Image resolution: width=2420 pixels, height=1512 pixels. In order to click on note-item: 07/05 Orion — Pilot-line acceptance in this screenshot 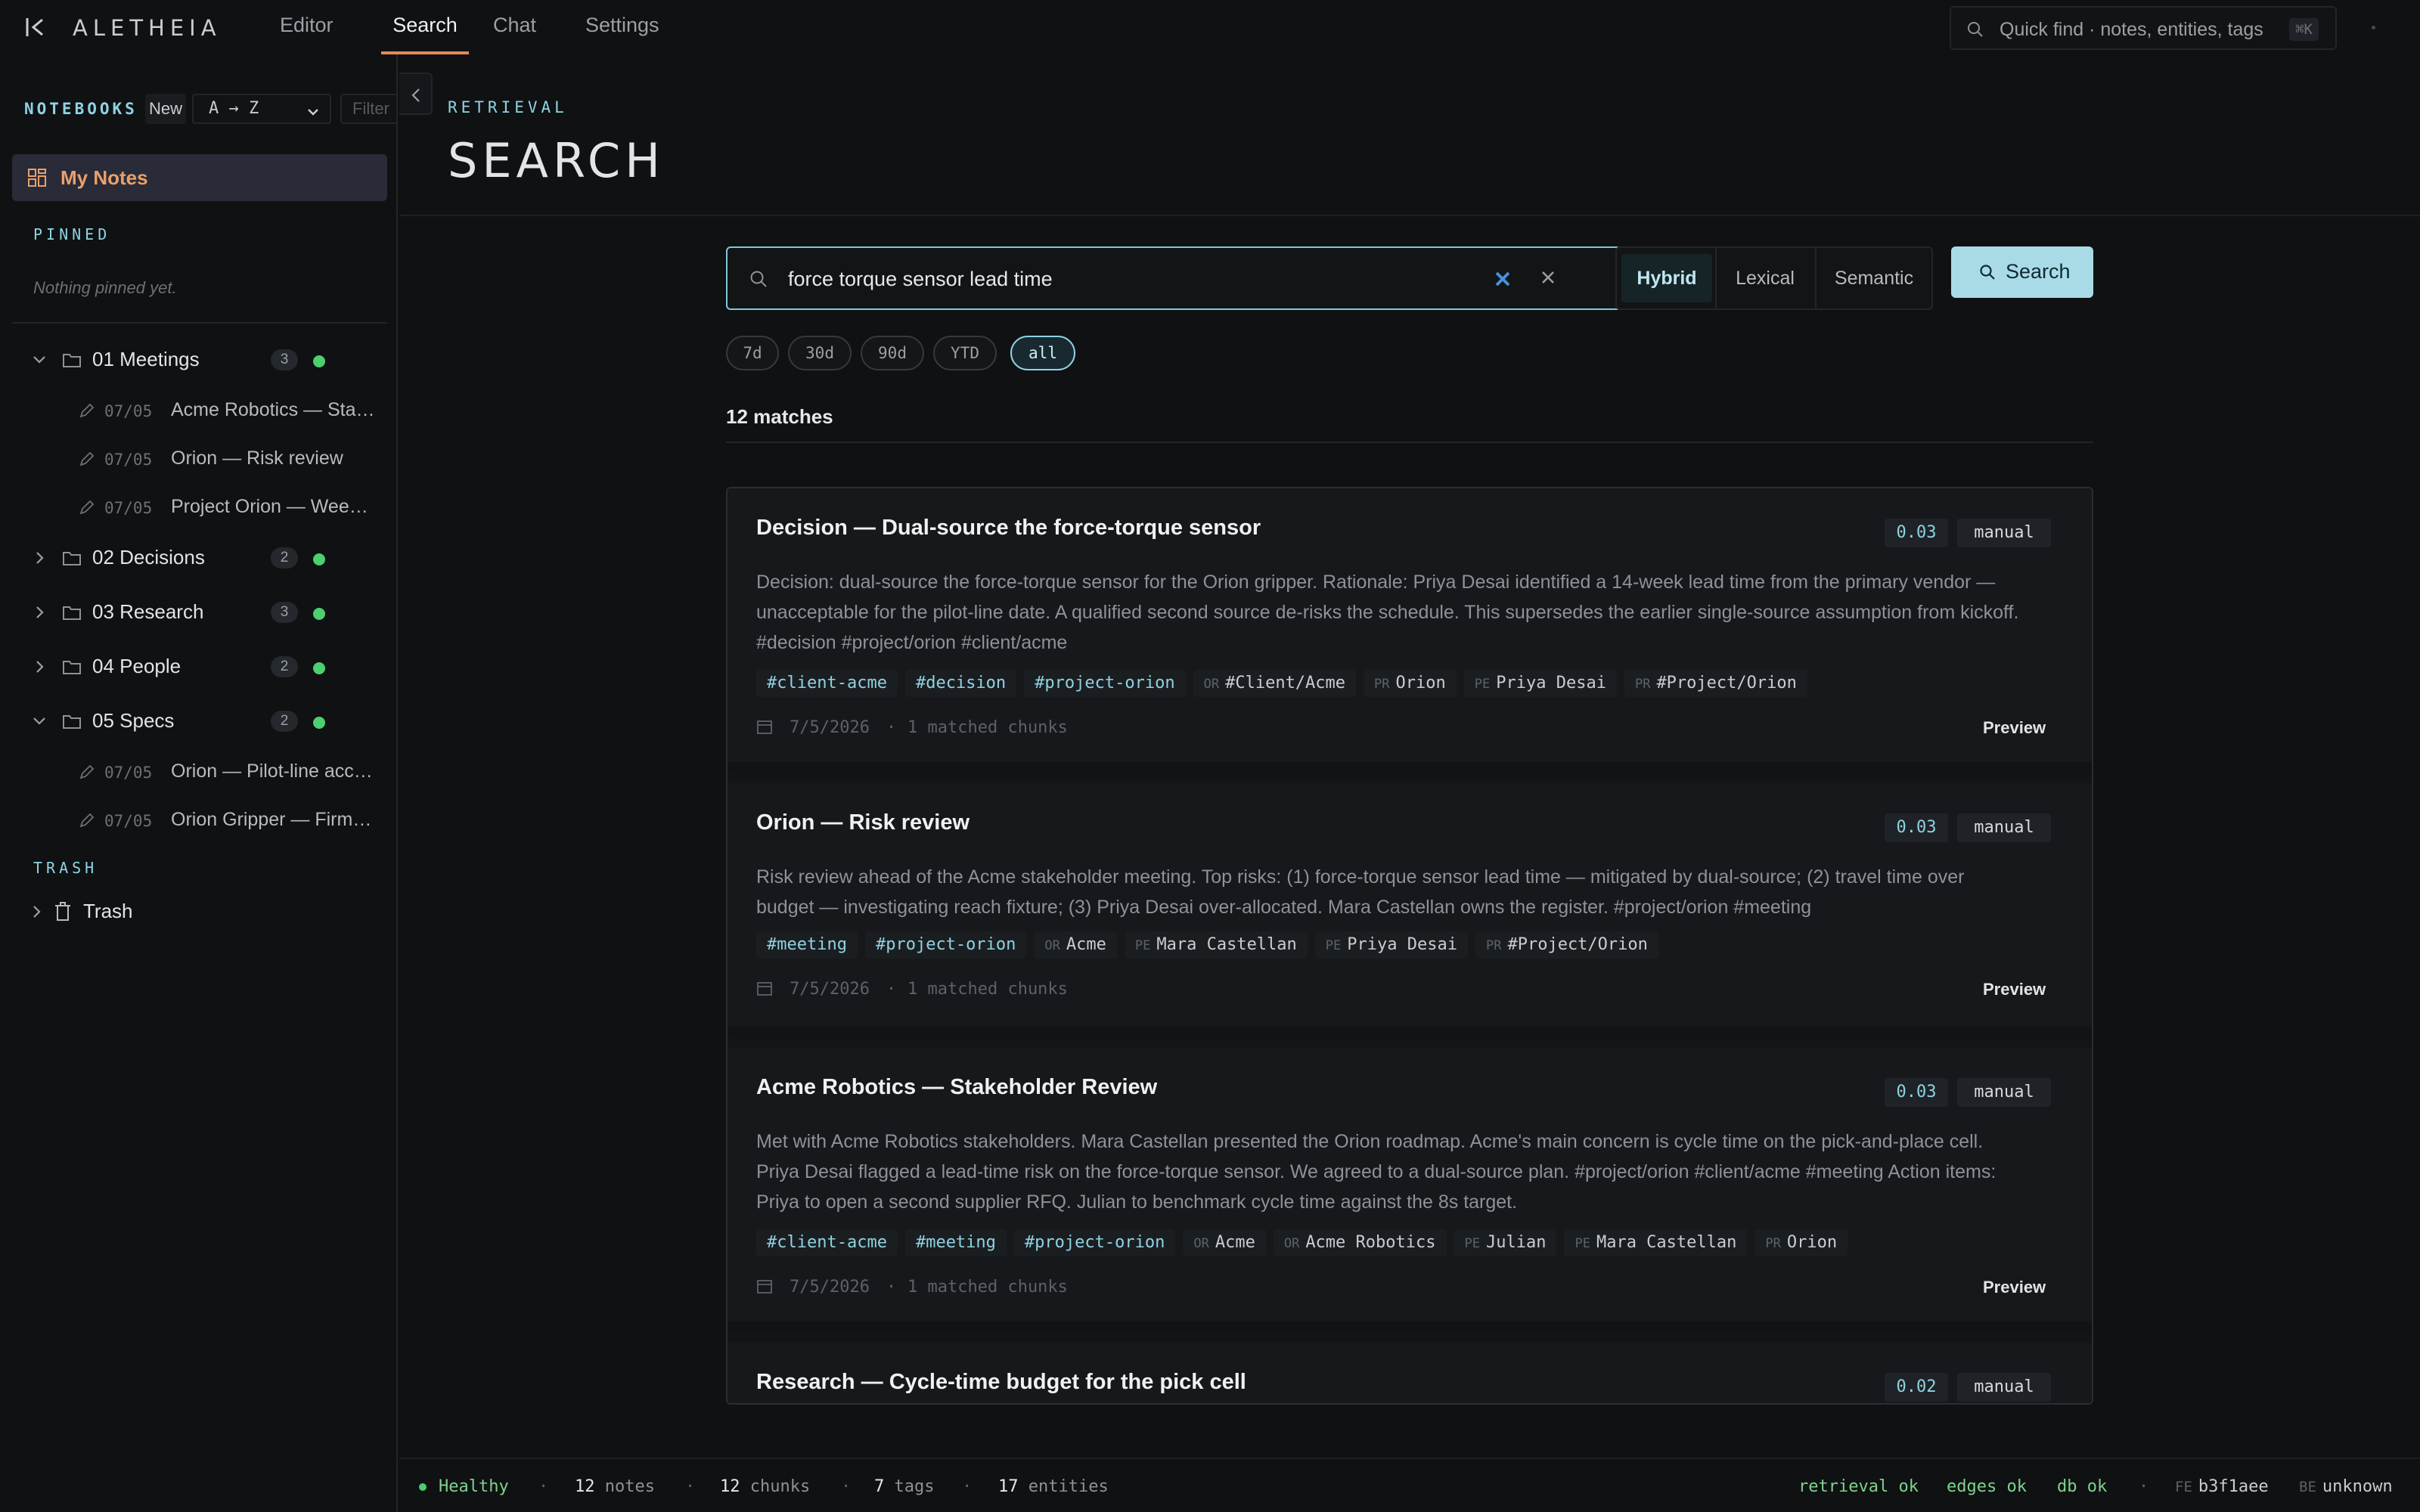, I will do `click(231, 771)`.